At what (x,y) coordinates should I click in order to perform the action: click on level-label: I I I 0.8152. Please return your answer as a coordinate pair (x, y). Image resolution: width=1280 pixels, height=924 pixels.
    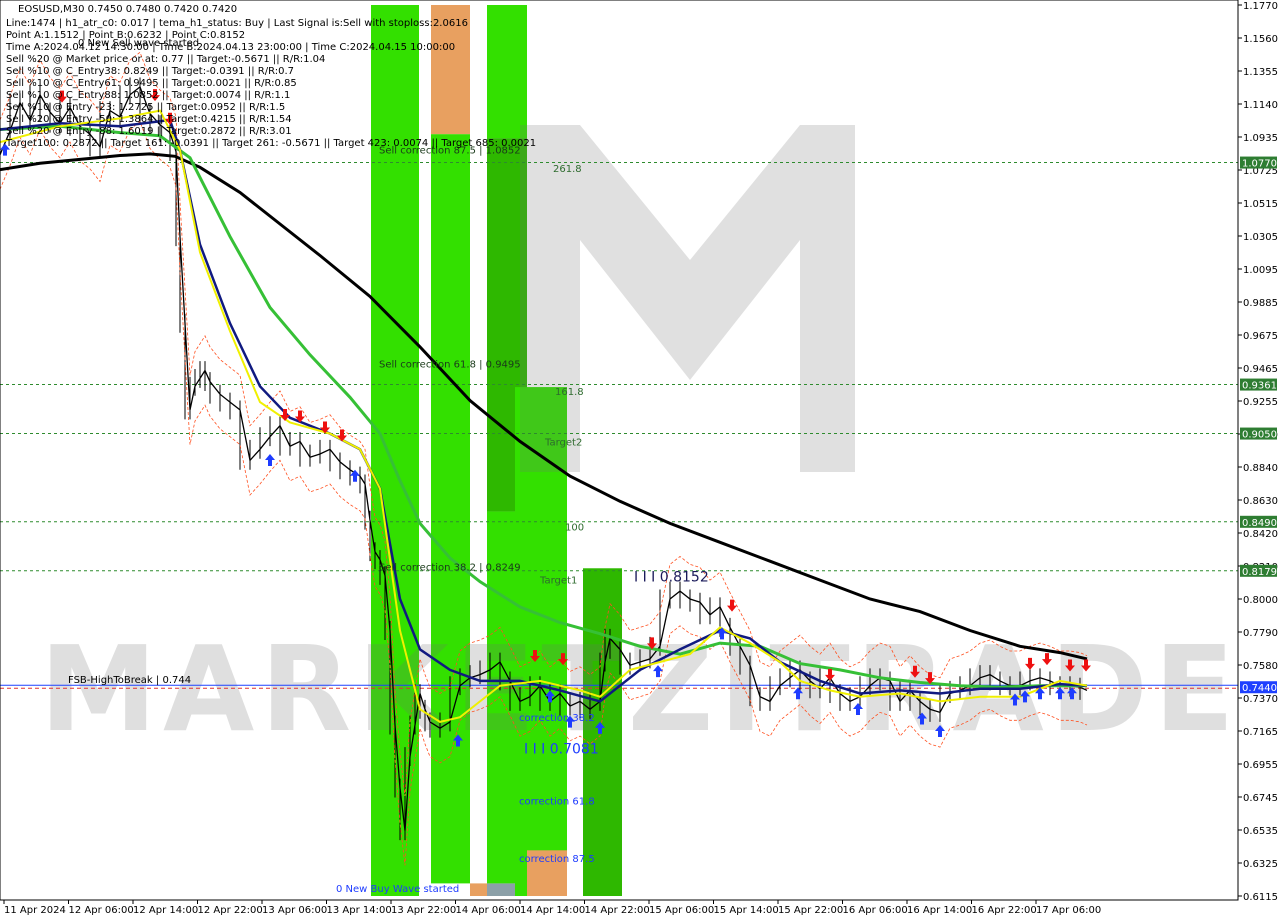
    Looking at the image, I should click on (671, 578).